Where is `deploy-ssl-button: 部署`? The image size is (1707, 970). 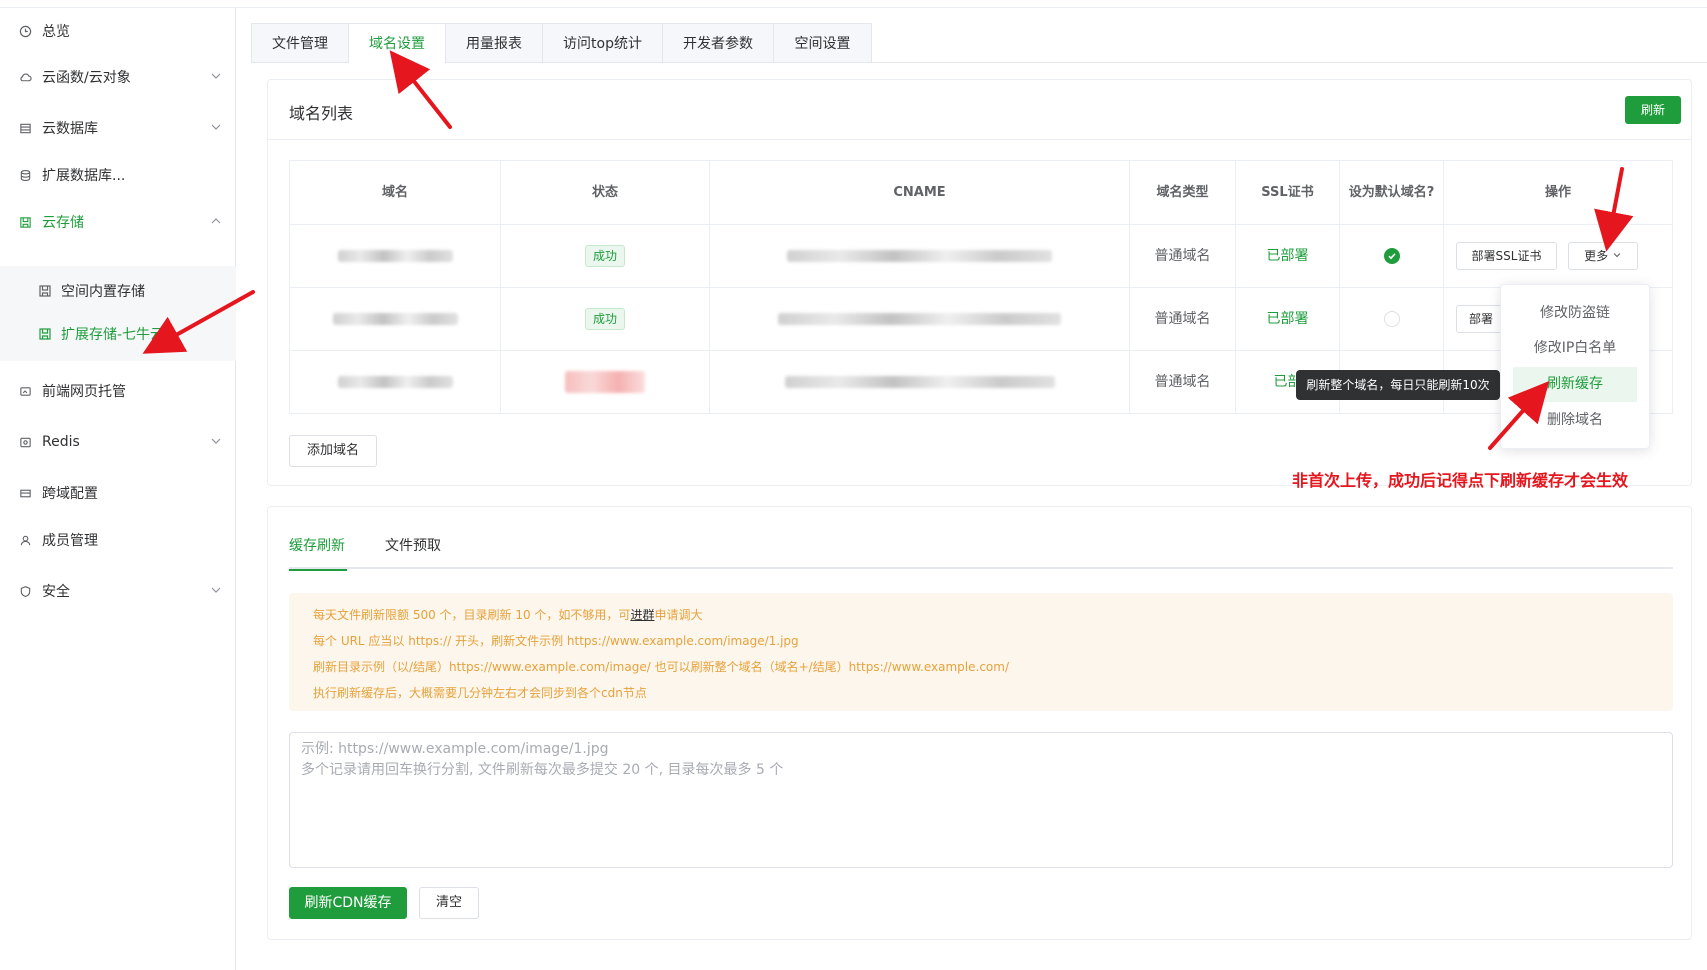 deploy-ssl-button: 部署 is located at coordinates (1481, 319).